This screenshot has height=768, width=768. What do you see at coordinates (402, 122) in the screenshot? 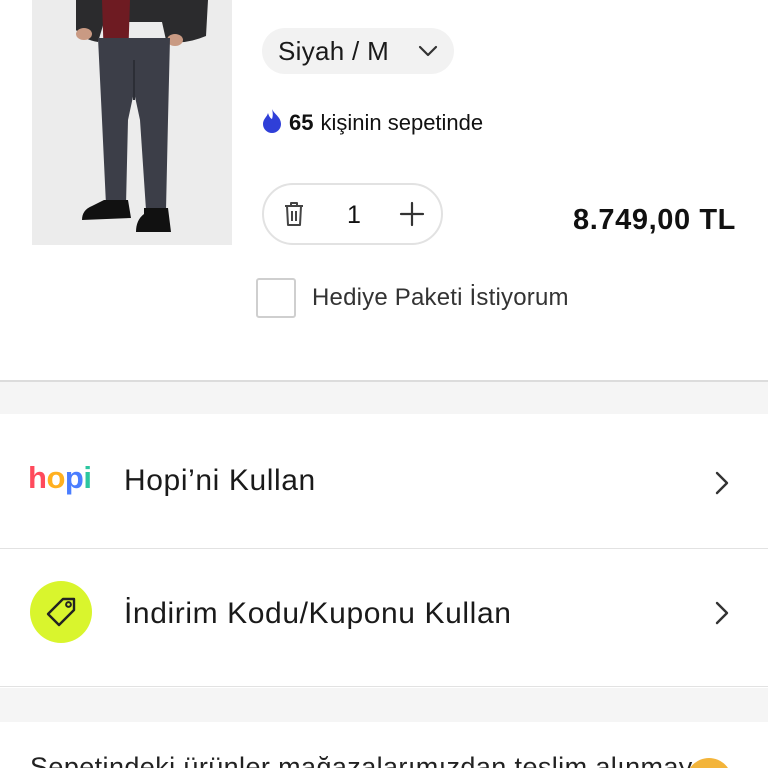
I see `basket-text: kişinin sepetinde` at bounding box center [402, 122].